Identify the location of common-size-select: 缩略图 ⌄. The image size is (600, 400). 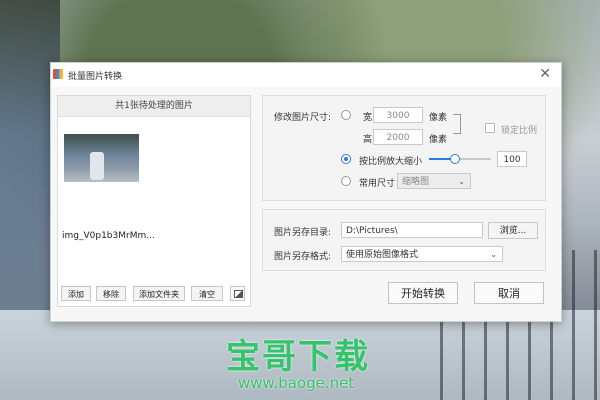
(434, 181).